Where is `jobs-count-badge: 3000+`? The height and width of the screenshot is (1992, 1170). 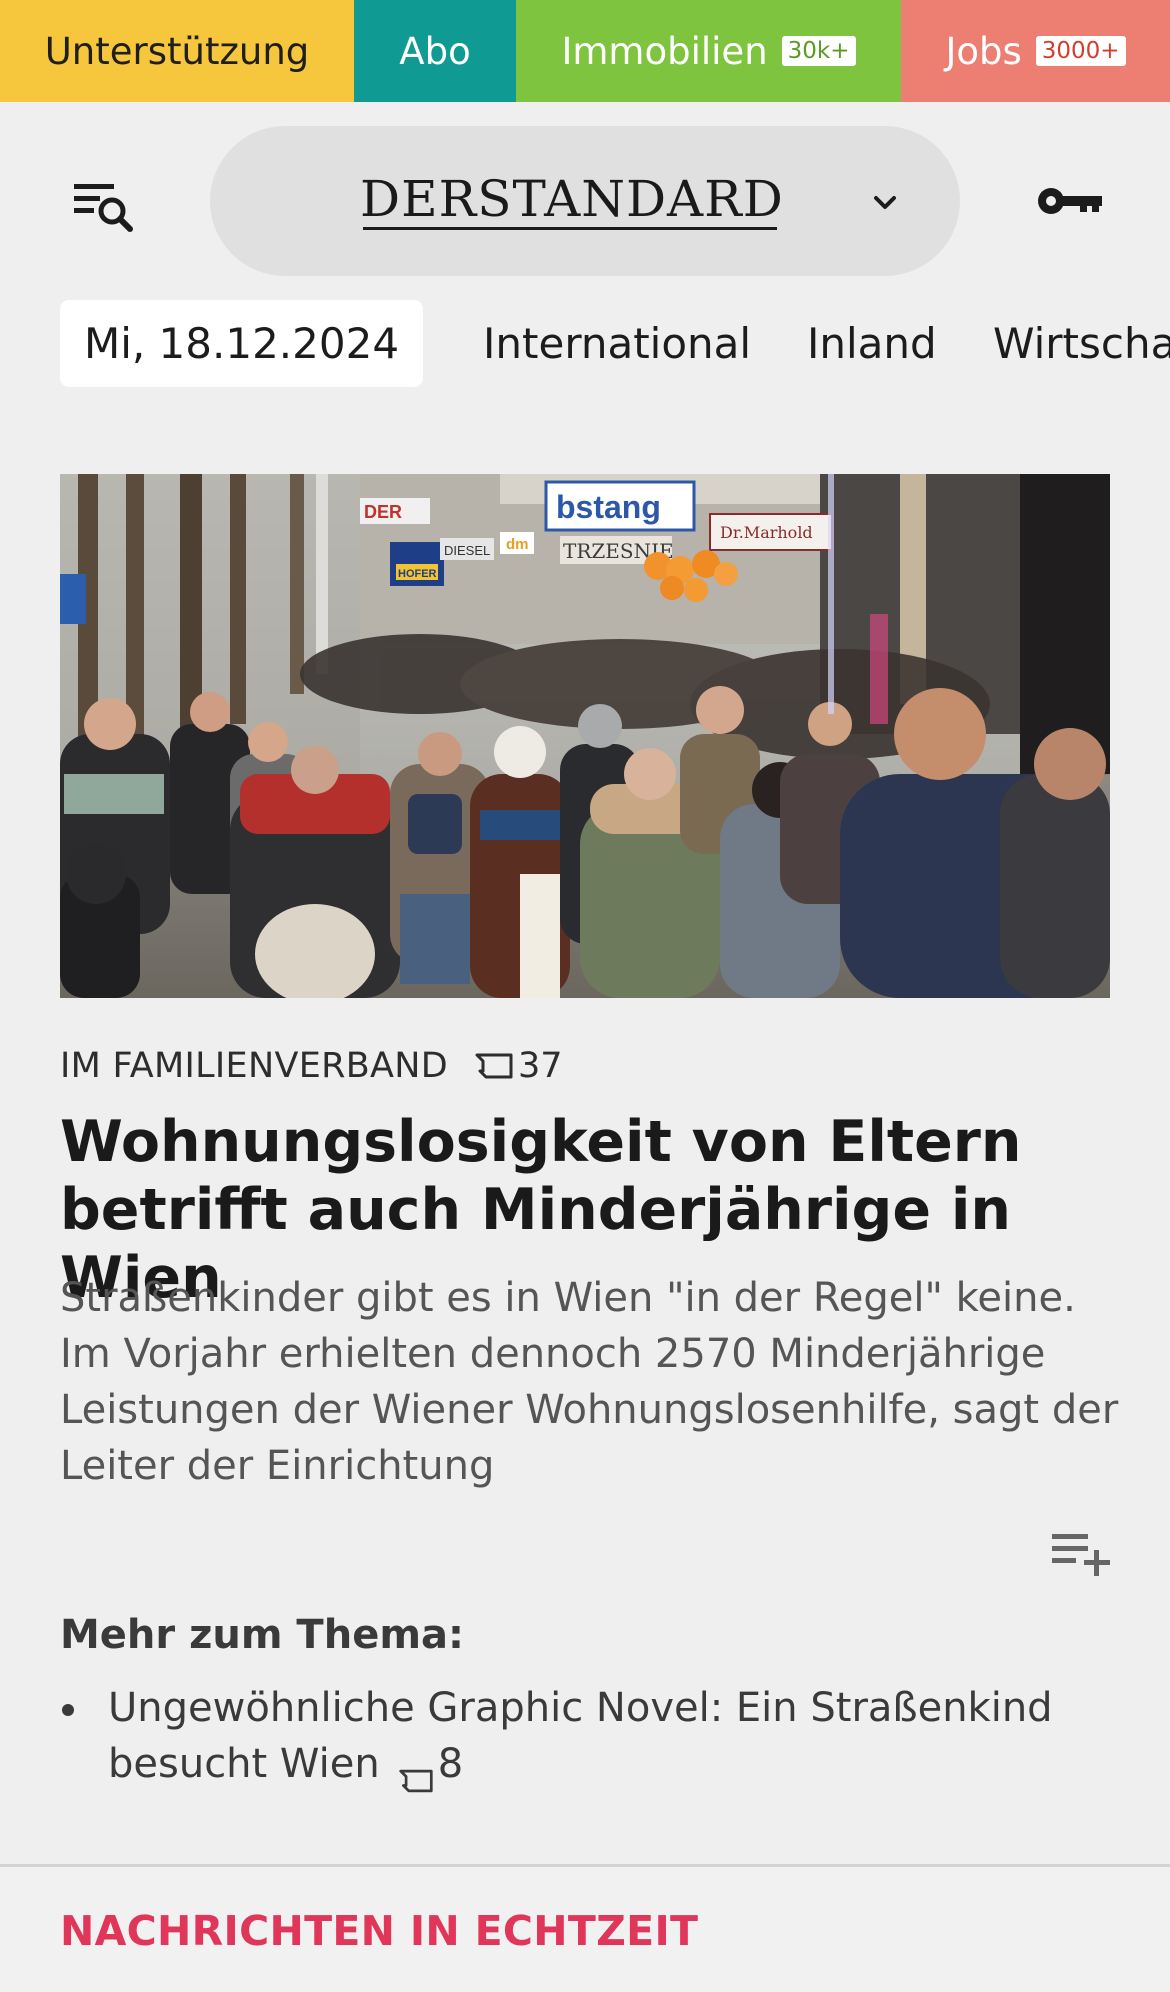
jobs-count-badge: 3000+ is located at coordinates (1080, 51).